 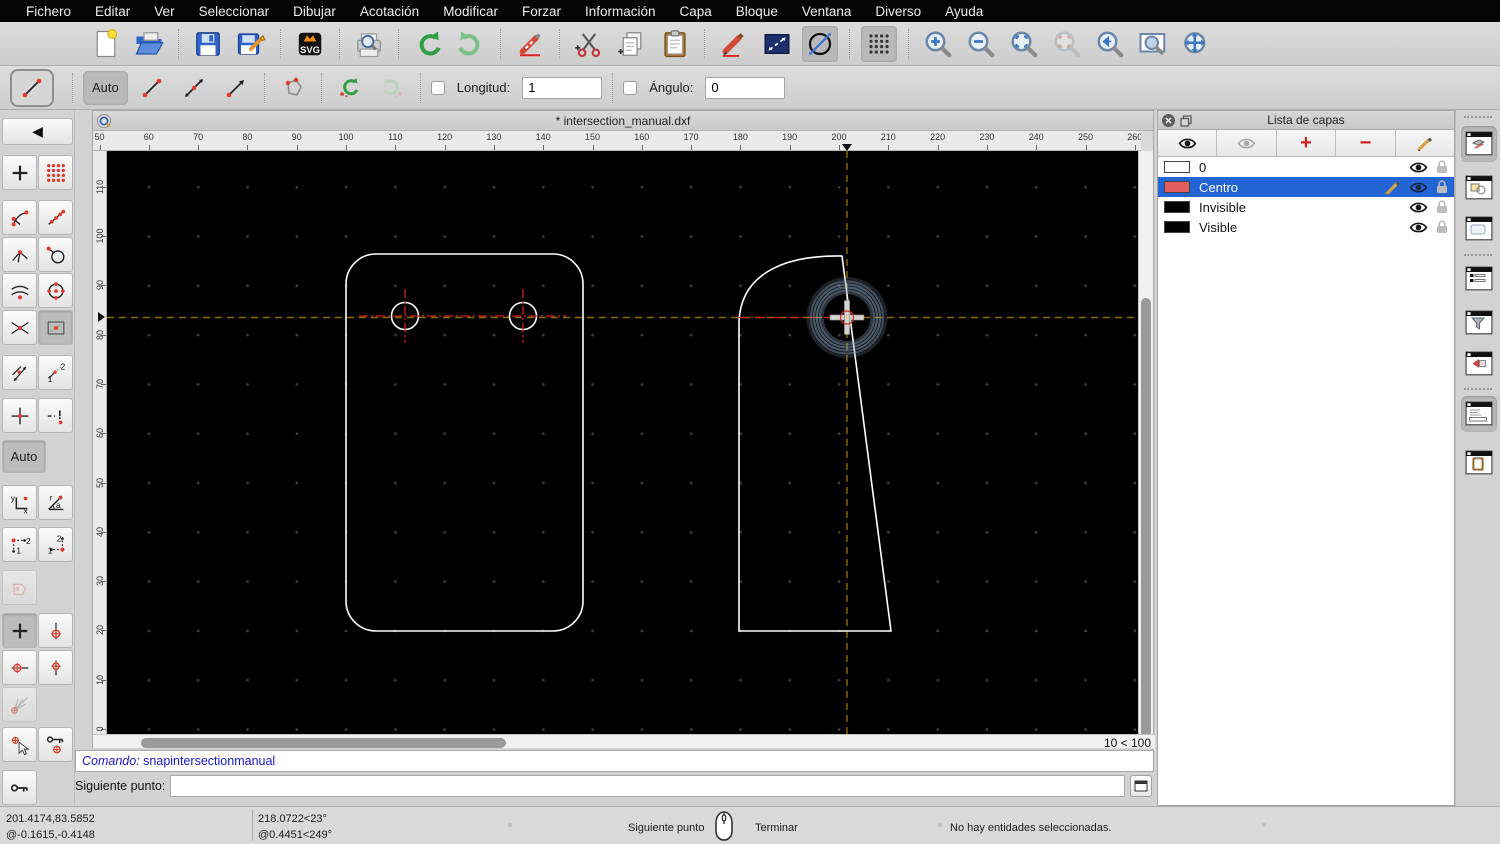 What do you see at coordinates (437, 87) in the screenshot?
I see `length-checkbox` at bounding box center [437, 87].